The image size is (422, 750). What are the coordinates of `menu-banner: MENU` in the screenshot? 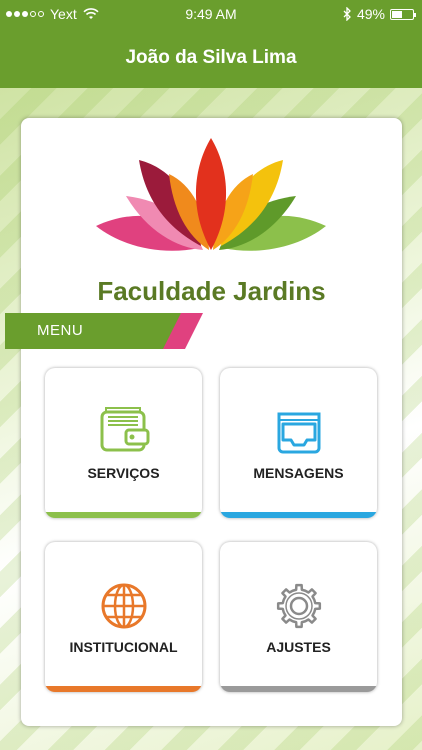 It's located at (104, 331).